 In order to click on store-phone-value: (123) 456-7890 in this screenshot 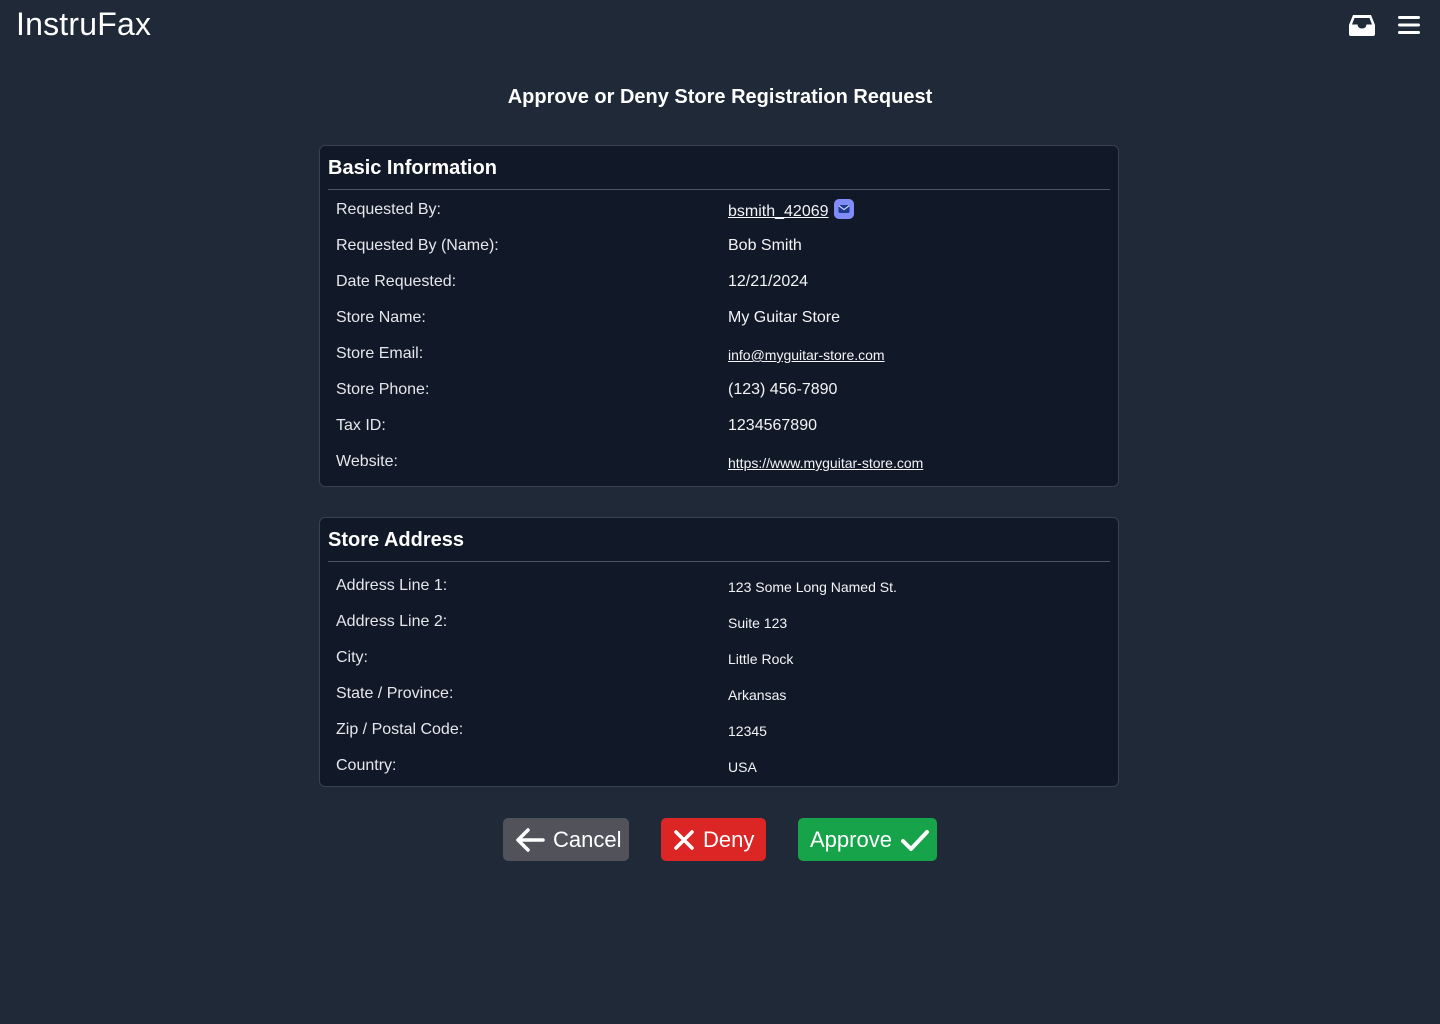, I will do `click(783, 389)`.